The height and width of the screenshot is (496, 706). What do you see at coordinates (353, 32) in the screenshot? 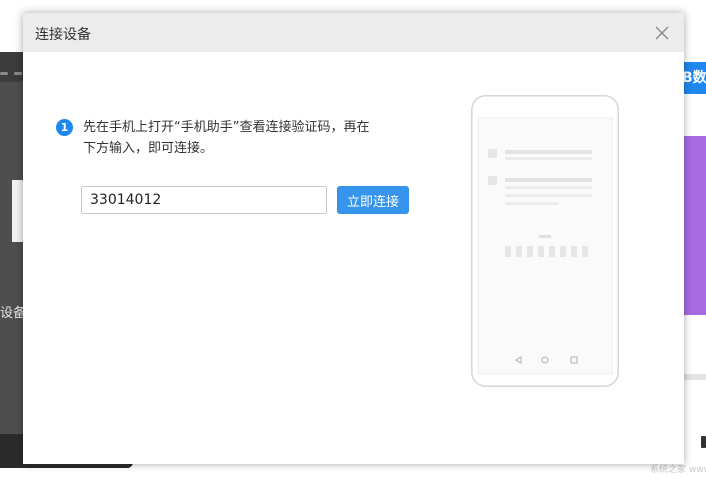
I see `dialog-header: 连接设备` at bounding box center [353, 32].